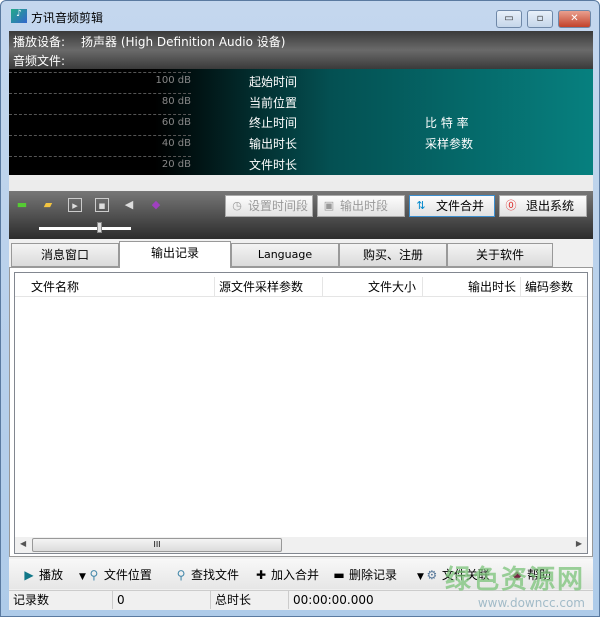 The height and width of the screenshot is (617, 600). What do you see at coordinates (39, 42) in the screenshot?
I see `device-label: 播放设备:` at bounding box center [39, 42].